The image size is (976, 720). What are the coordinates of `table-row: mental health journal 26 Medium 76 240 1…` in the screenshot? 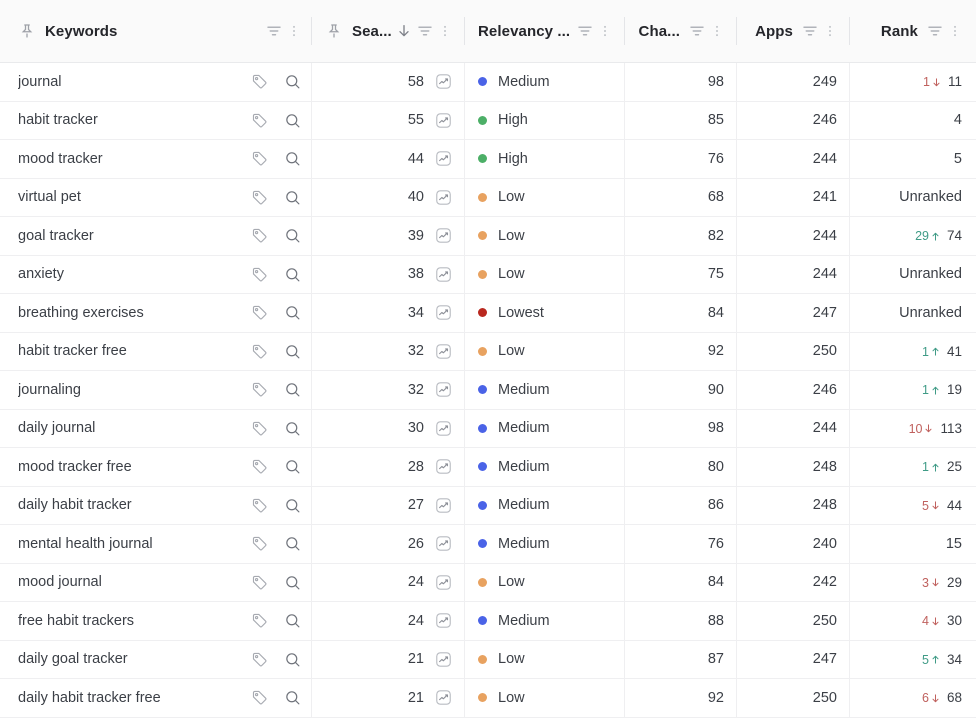 It's located at (488, 544).